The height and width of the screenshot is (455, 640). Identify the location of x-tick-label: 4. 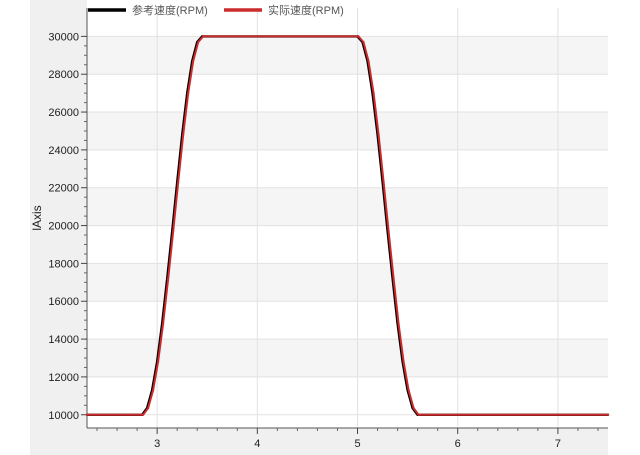
(257, 444).